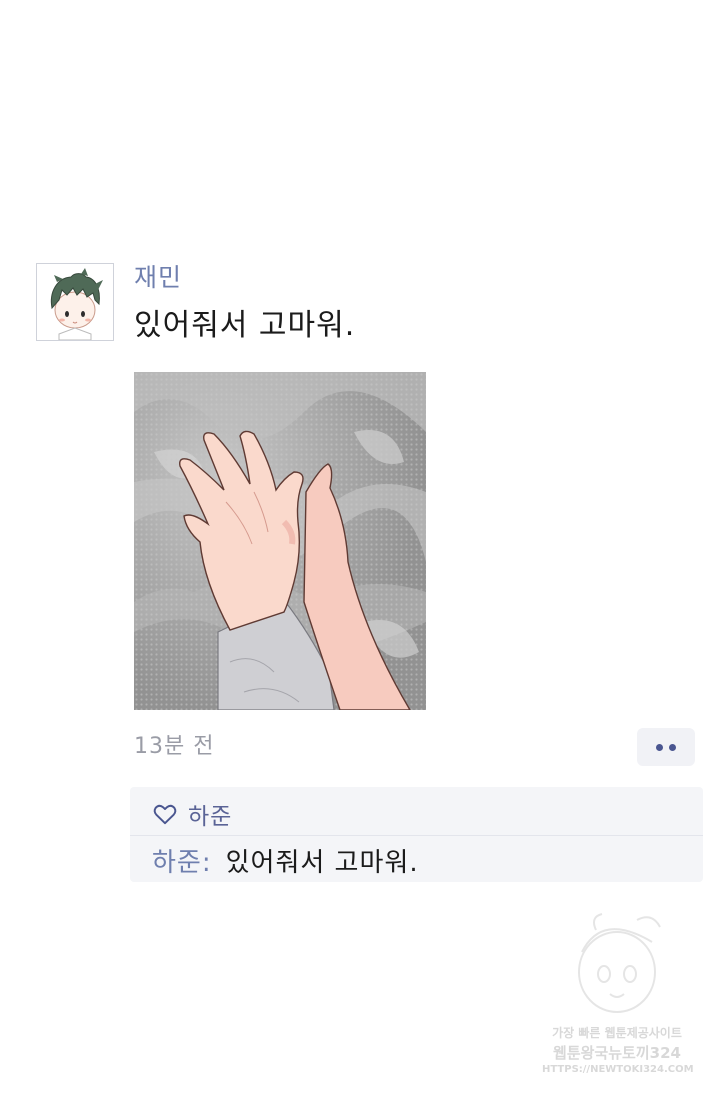 Image resolution: width=720 pixels, height=1098 pixels. I want to click on post-timestamp: 13분 전, so click(174, 746).